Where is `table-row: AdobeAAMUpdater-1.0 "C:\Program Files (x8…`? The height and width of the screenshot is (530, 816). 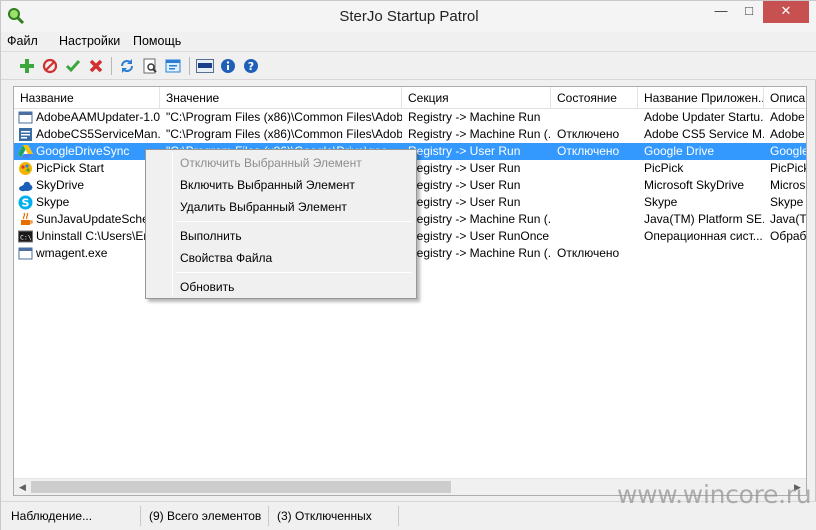
table-row: AdobeAAMUpdater-1.0 "C:\Program Files (x8… is located at coordinates (410, 117).